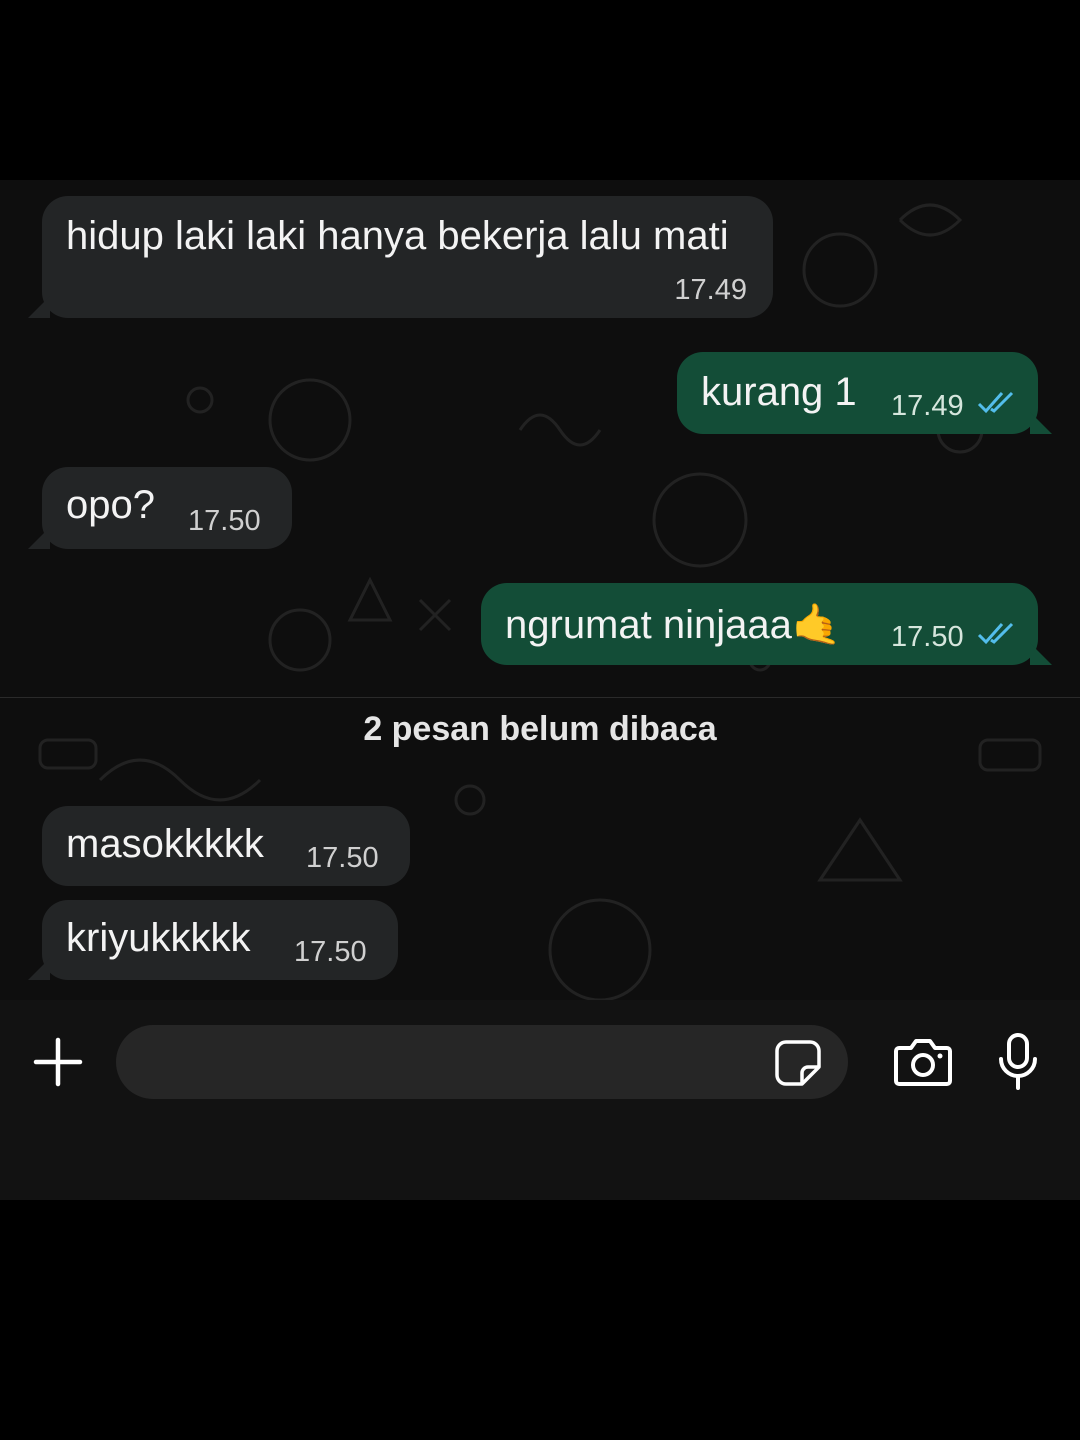  Describe the element at coordinates (165, 844) in the screenshot. I see `message-text: masokkkkk` at that location.